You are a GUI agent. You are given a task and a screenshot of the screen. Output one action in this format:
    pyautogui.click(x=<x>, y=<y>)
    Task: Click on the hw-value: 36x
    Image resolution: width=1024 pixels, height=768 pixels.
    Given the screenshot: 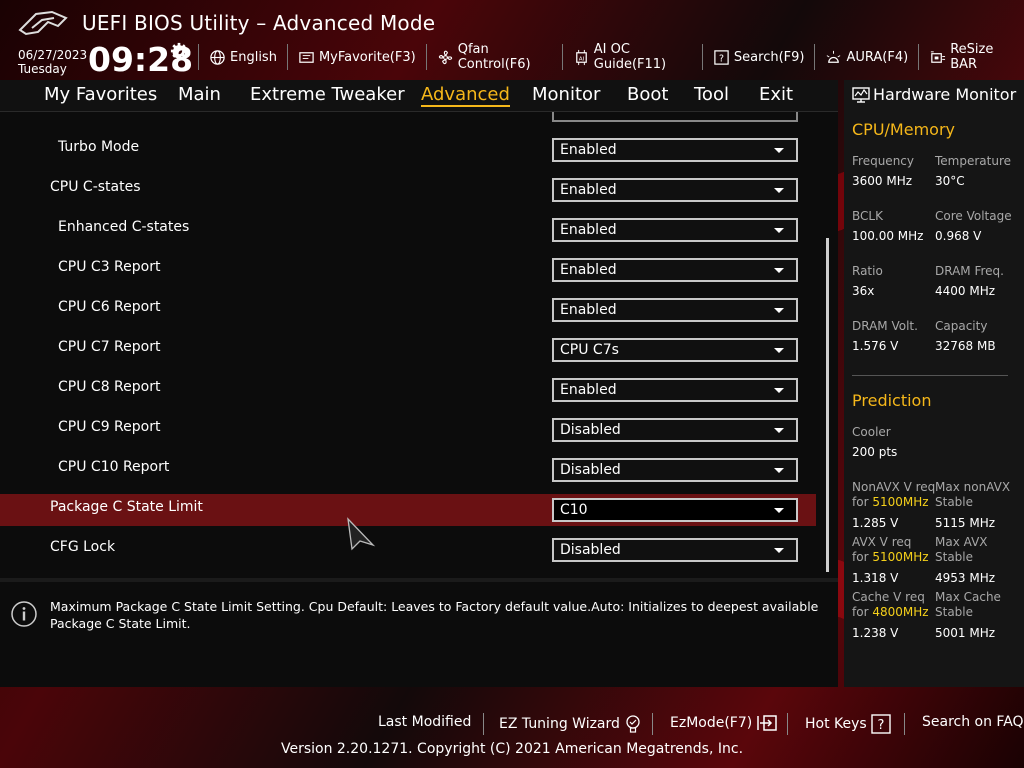 What is the action you would take?
    pyautogui.click(x=863, y=291)
    